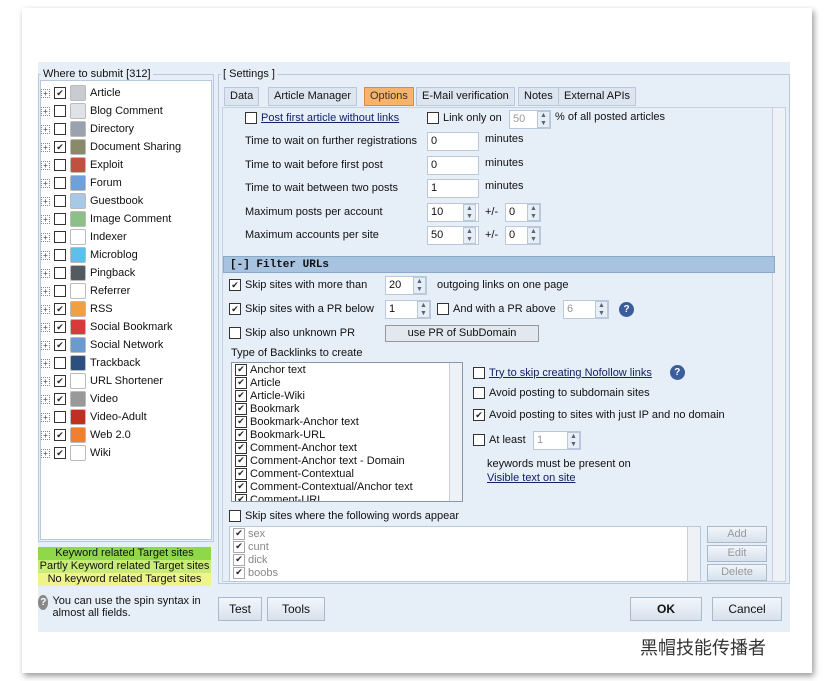 The image size is (838, 681). What do you see at coordinates (102, 345) in the screenshot?
I see `tree-item: + Social Network` at bounding box center [102, 345].